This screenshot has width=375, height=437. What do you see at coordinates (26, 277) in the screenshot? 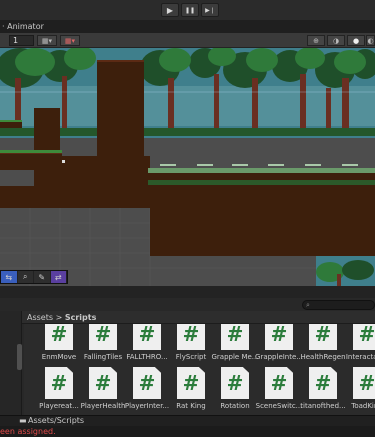
I see `zoom-tool: ⌕` at bounding box center [26, 277].